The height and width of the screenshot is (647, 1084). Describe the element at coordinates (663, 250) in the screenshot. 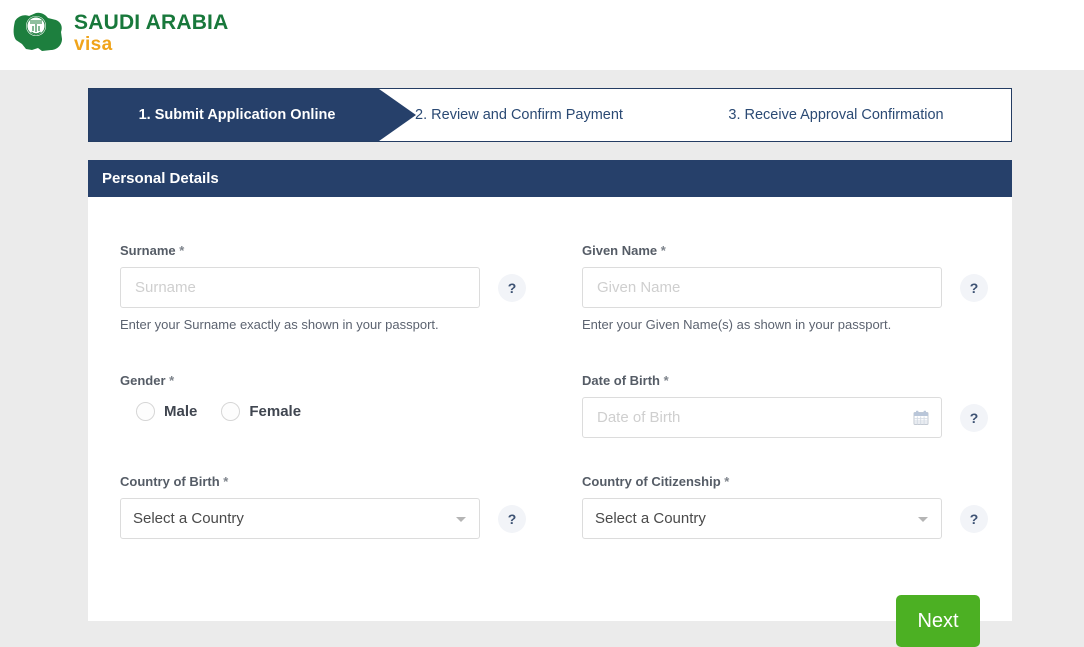

I see `given-name-required-marker: *` at that location.